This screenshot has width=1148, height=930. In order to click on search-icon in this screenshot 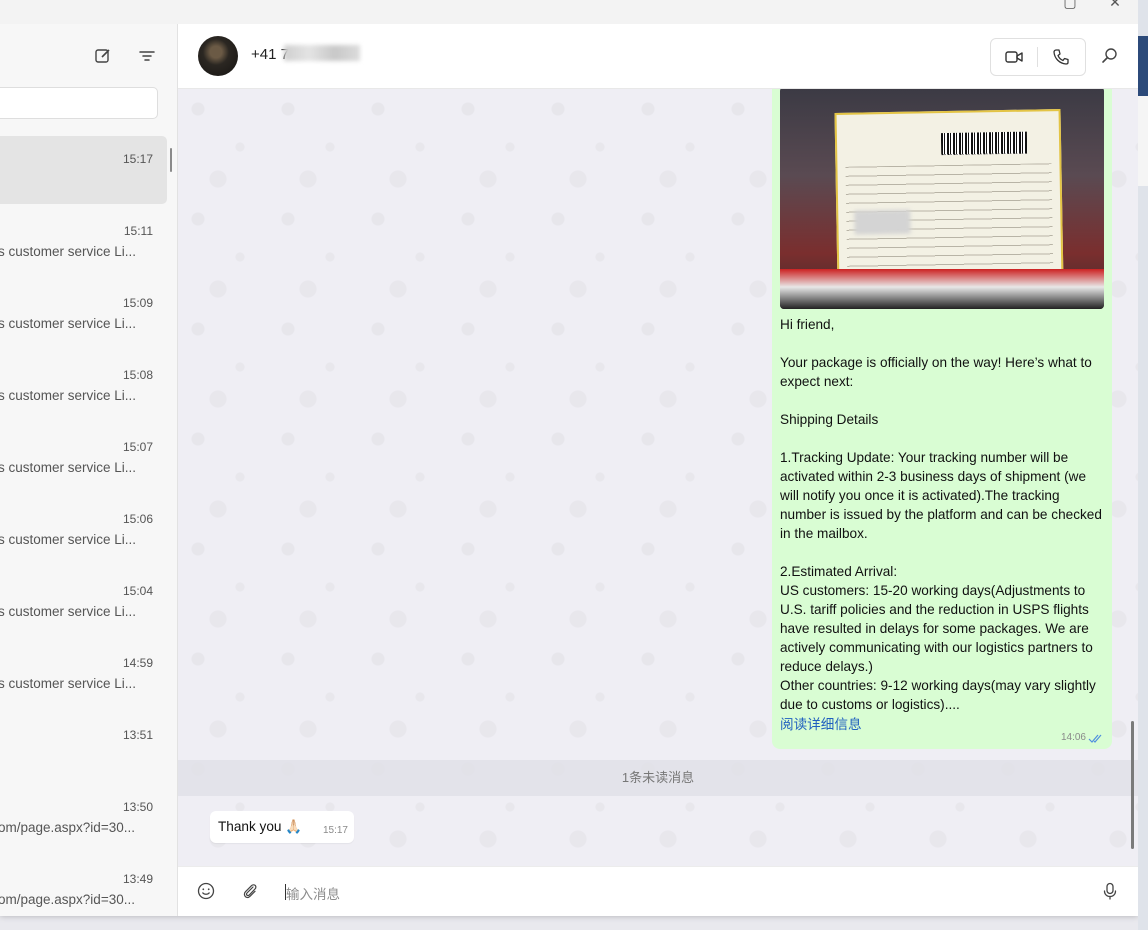, I will do `click(1110, 56)`.